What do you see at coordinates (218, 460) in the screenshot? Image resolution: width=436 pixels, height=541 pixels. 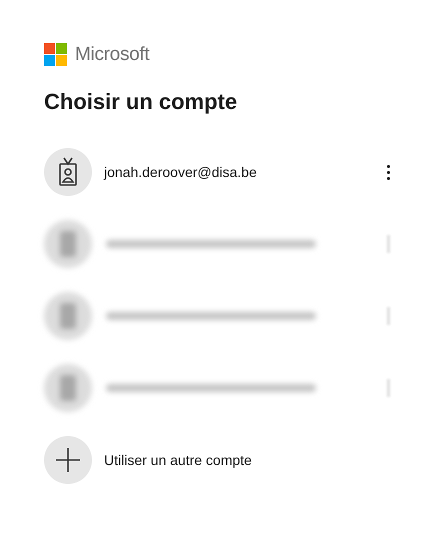 I see `use-another-account-button: Utiliser un autre compte` at bounding box center [218, 460].